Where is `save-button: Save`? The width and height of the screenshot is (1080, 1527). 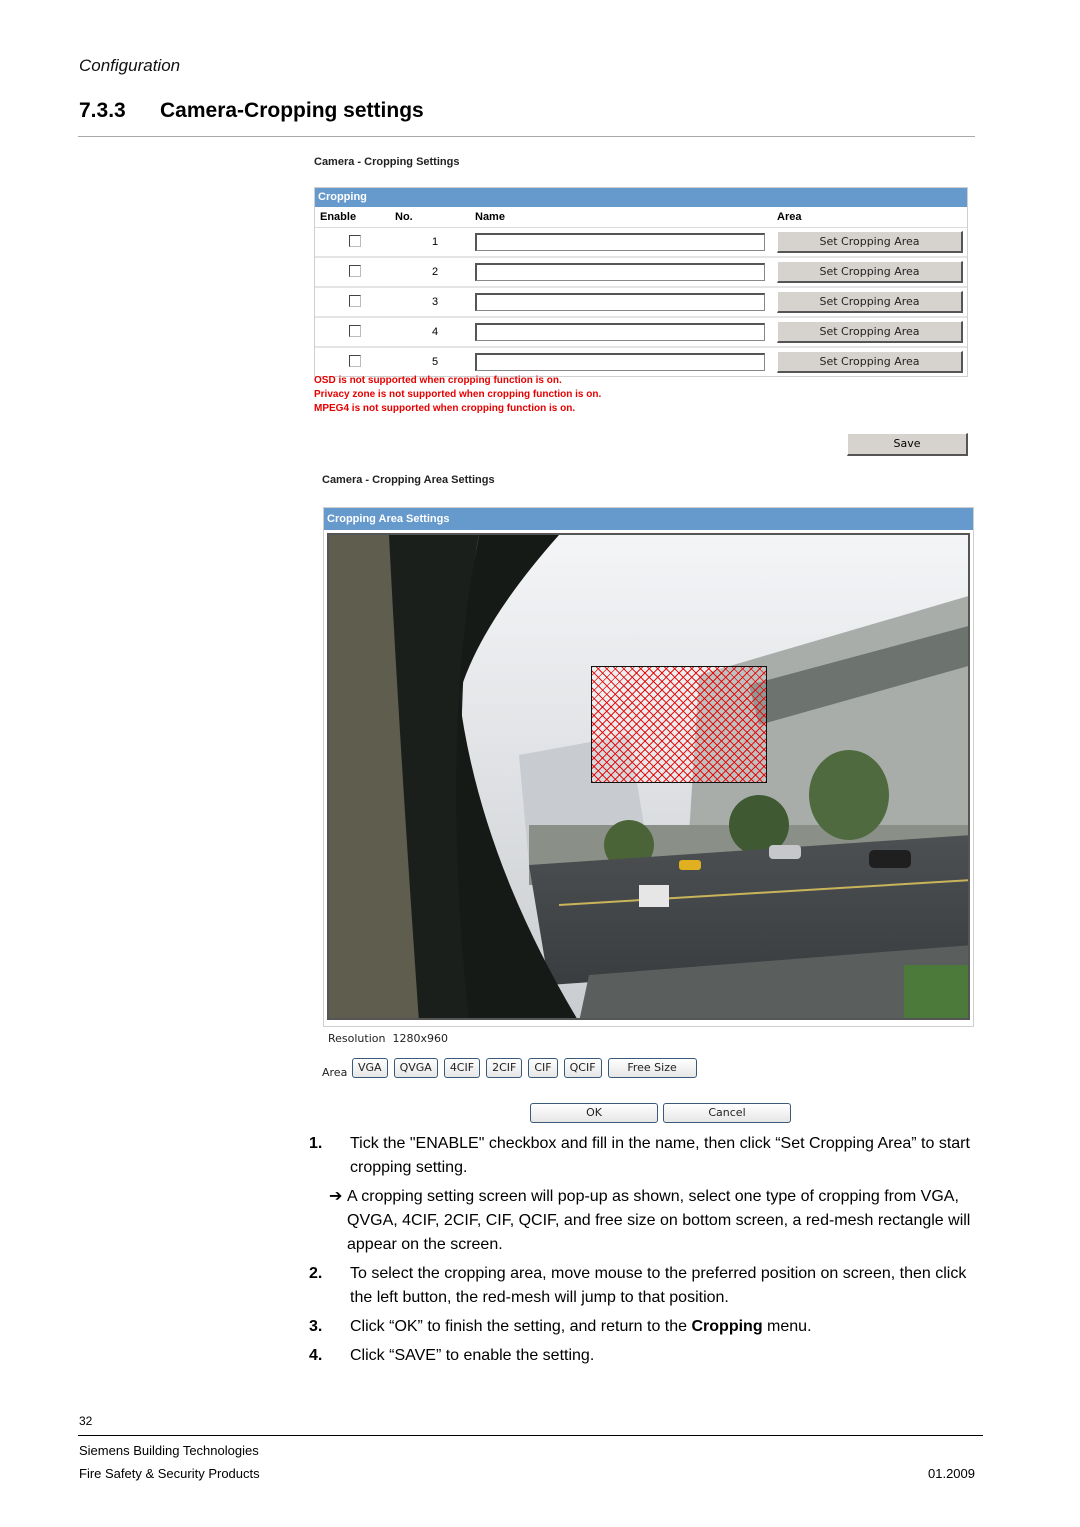
save-button: Save is located at coordinates (907, 444).